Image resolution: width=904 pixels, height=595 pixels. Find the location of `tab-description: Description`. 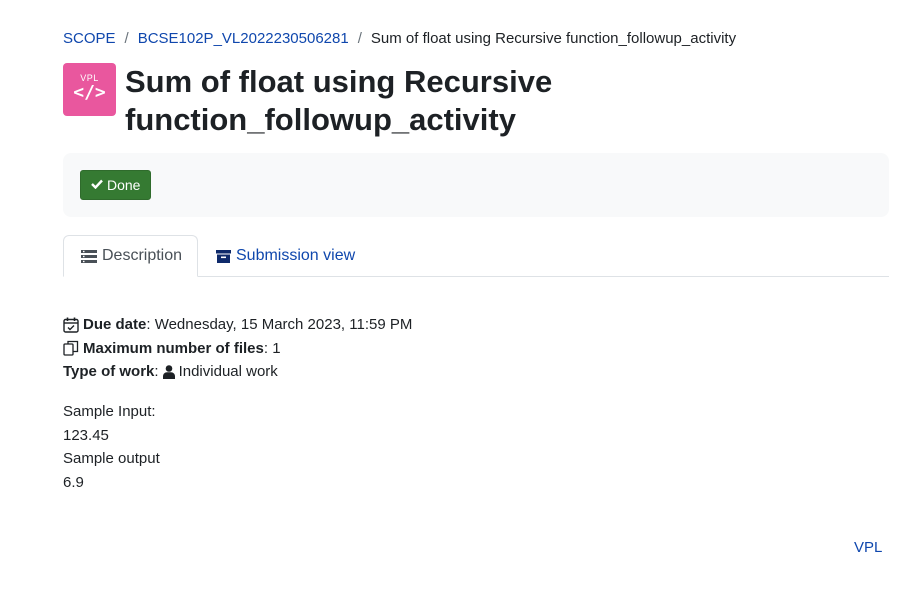

tab-description: Description is located at coordinates (130, 256).